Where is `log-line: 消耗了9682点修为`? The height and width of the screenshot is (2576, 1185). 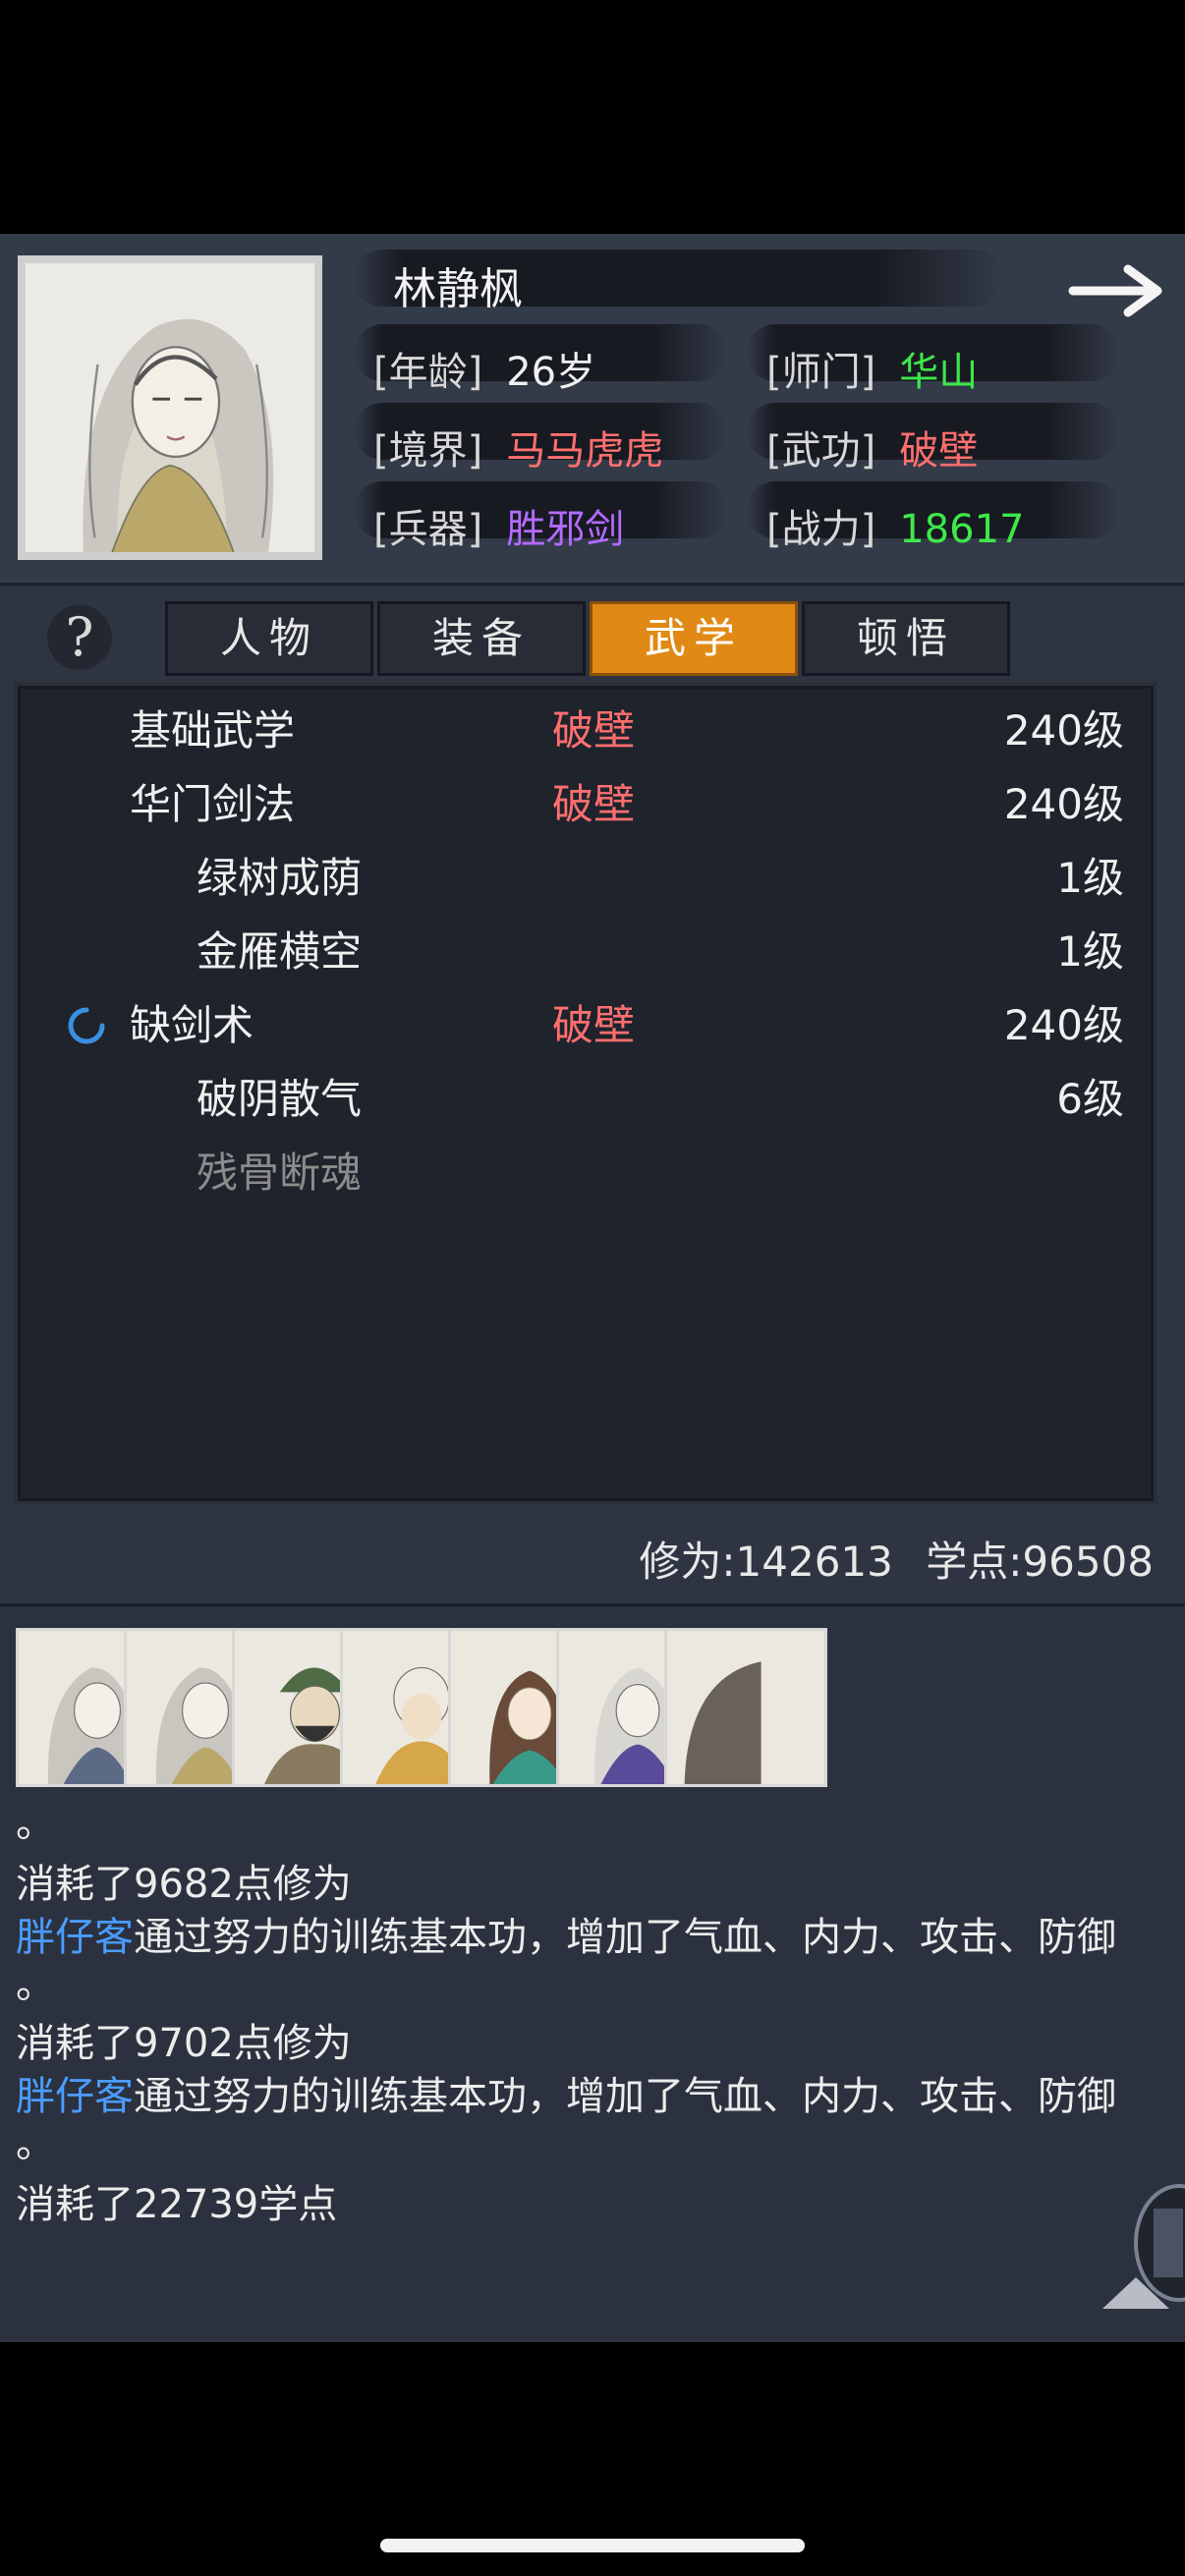
log-line: 消耗了9682点修为 is located at coordinates (184, 1884).